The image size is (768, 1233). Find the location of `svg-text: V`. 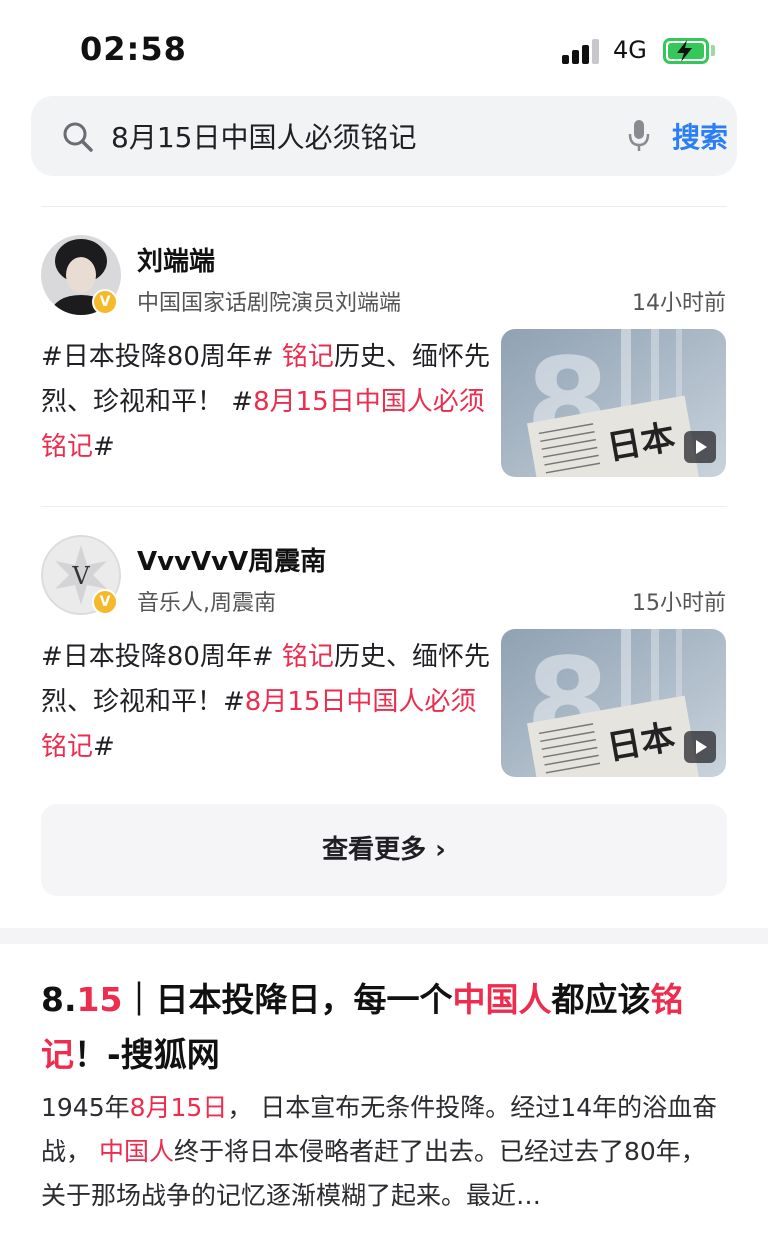

svg-text: V is located at coordinates (80, 576).